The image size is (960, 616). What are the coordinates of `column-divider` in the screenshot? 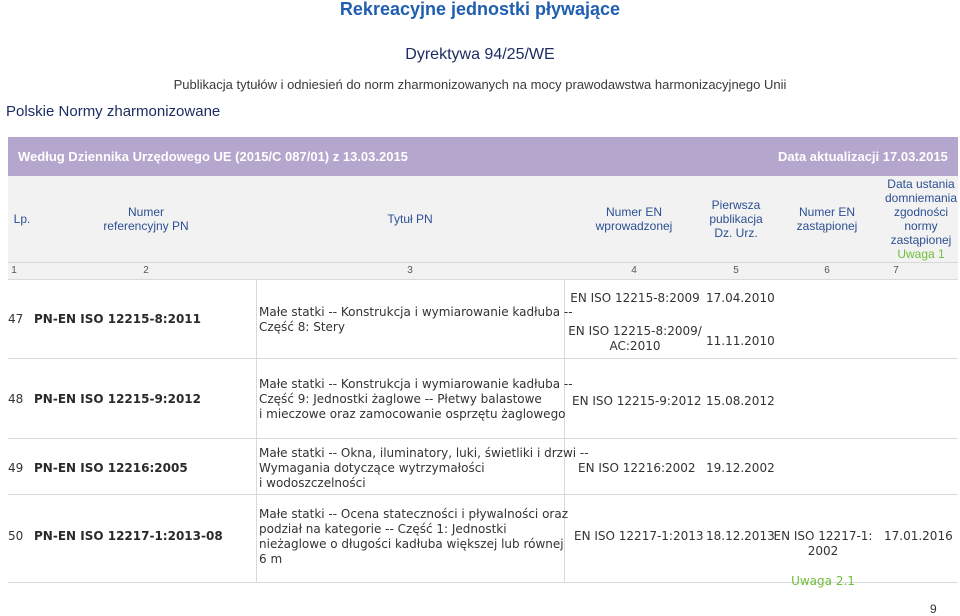 It's located at (256, 430).